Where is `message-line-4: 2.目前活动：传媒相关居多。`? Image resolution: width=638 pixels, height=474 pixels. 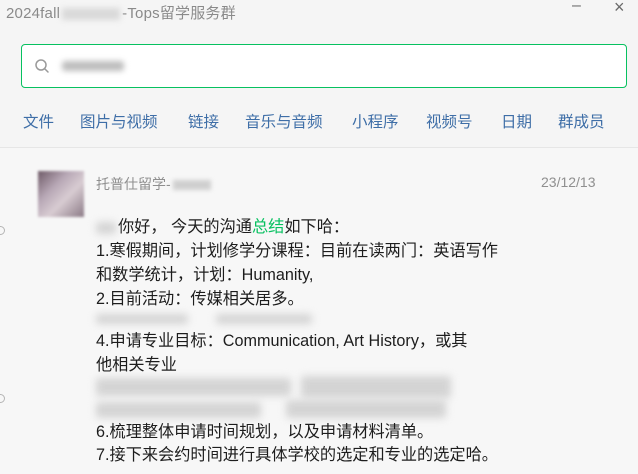 message-line-4: 2.目前活动：传媒相关居多。 is located at coordinates (200, 299).